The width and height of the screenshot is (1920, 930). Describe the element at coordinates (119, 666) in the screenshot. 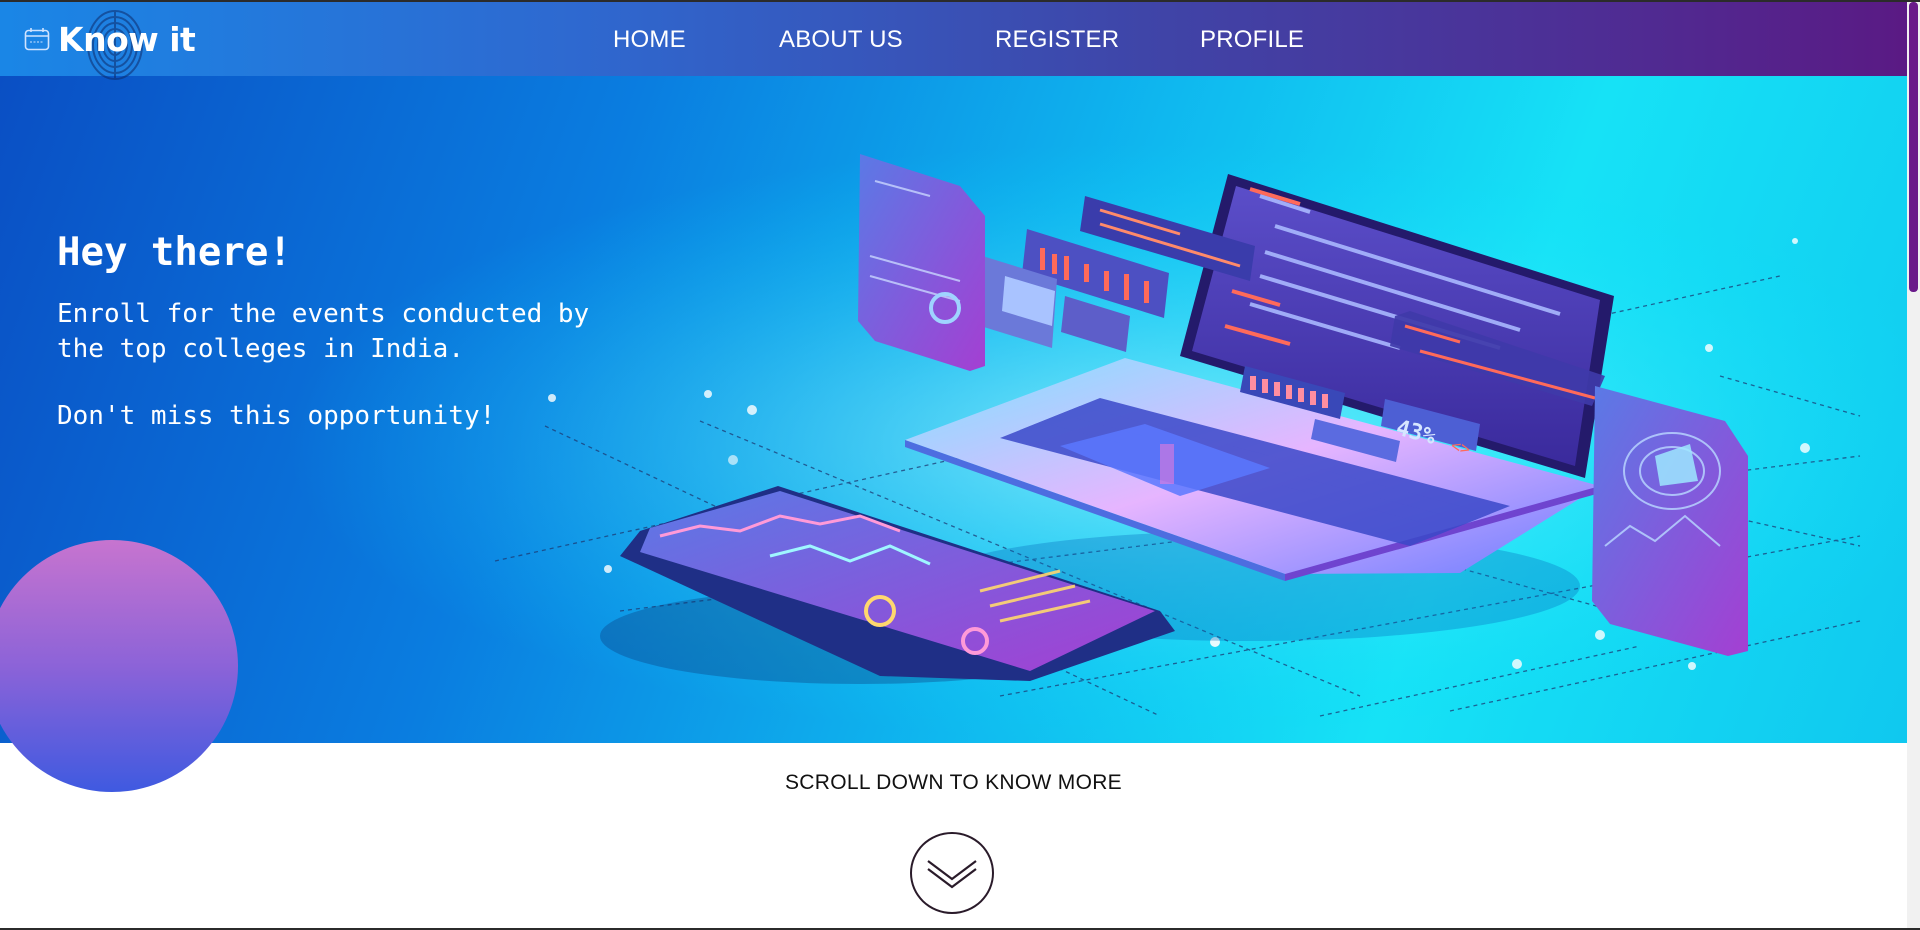

I see `decorative-circle` at that location.